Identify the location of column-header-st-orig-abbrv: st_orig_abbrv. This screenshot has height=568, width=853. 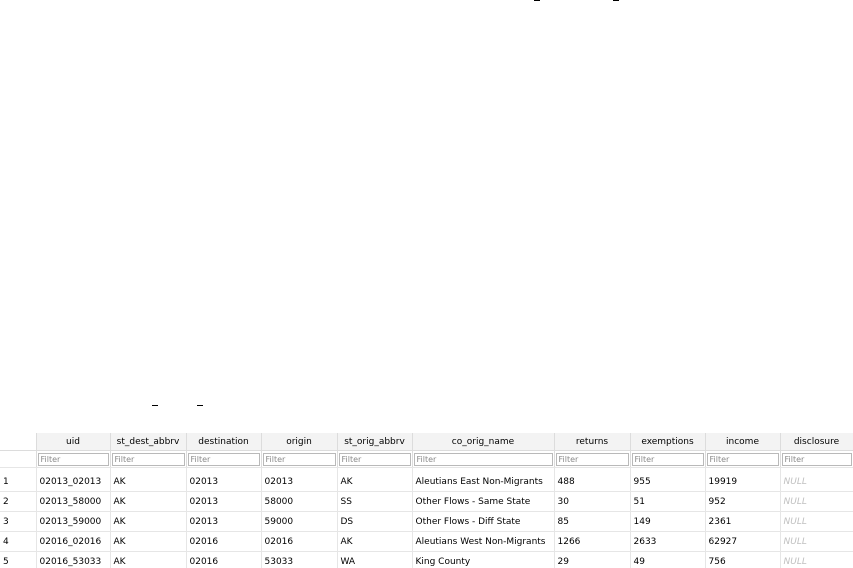
(375, 442).